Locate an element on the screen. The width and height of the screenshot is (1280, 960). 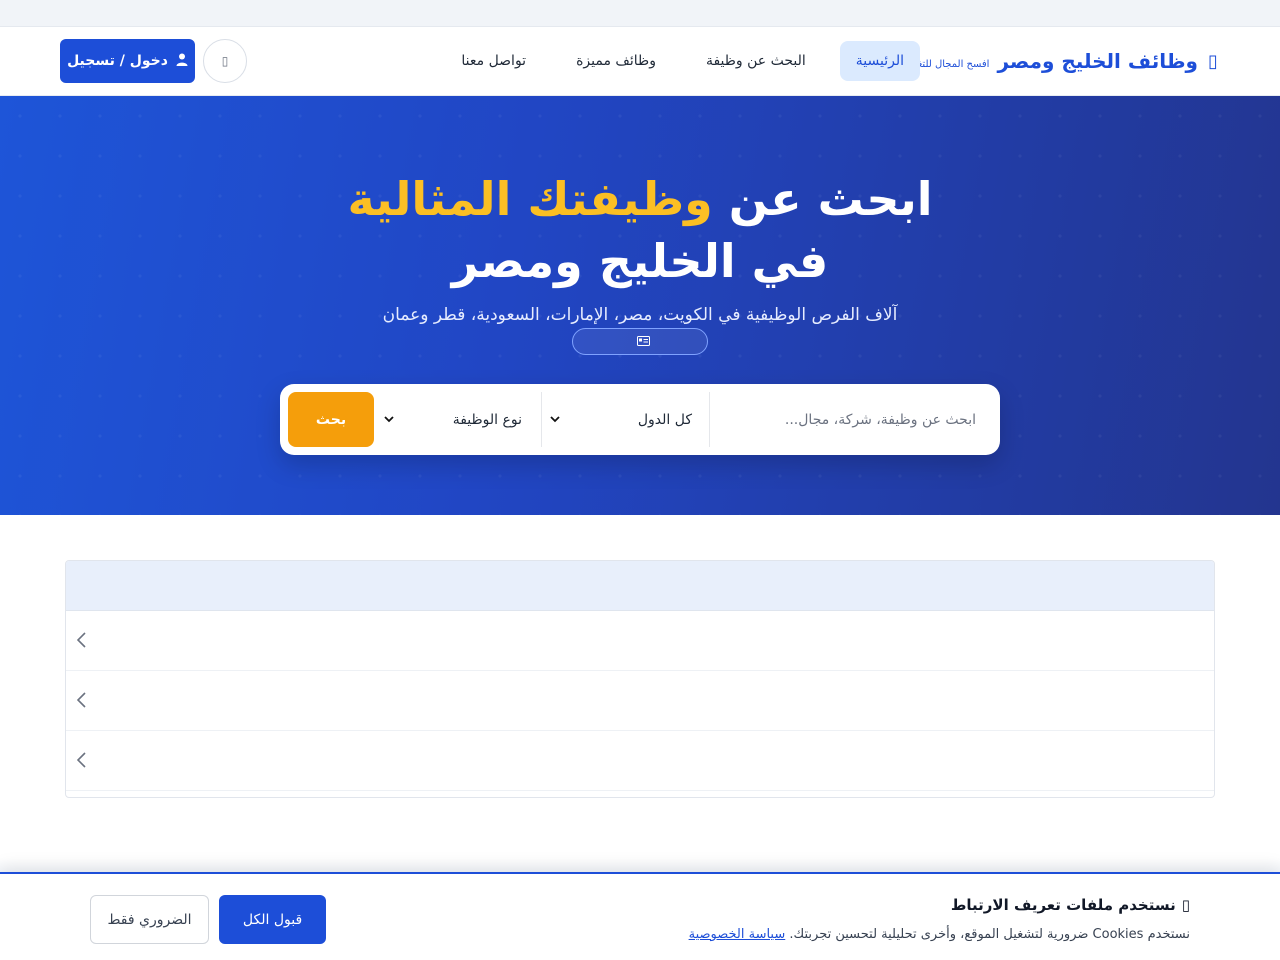
accordion-header is located at coordinates (640, 586).